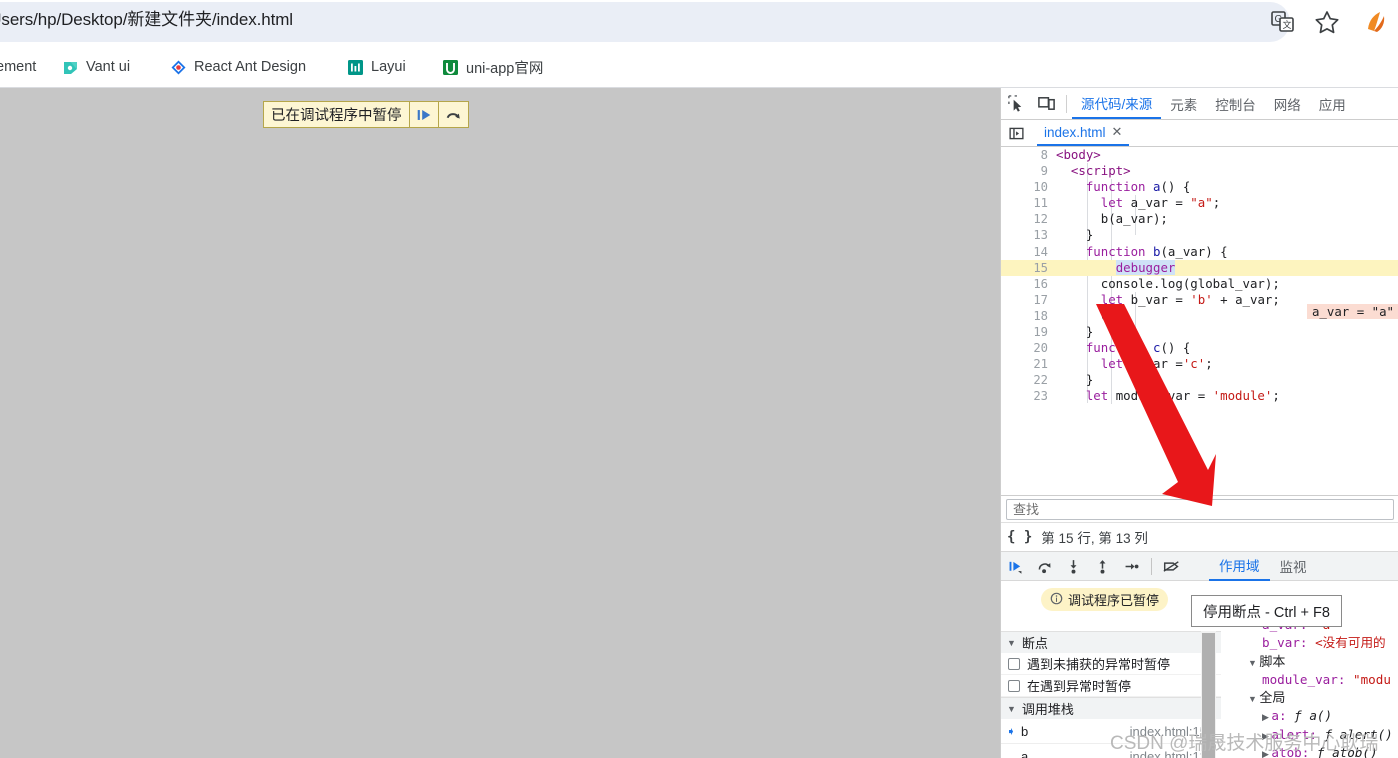 Image resolution: width=1398 pixels, height=758 pixels. What do you see at coordinates (1199, 380) in the screenshot?
I see `code-line: 22 }` at bounding box center [1199, 380].